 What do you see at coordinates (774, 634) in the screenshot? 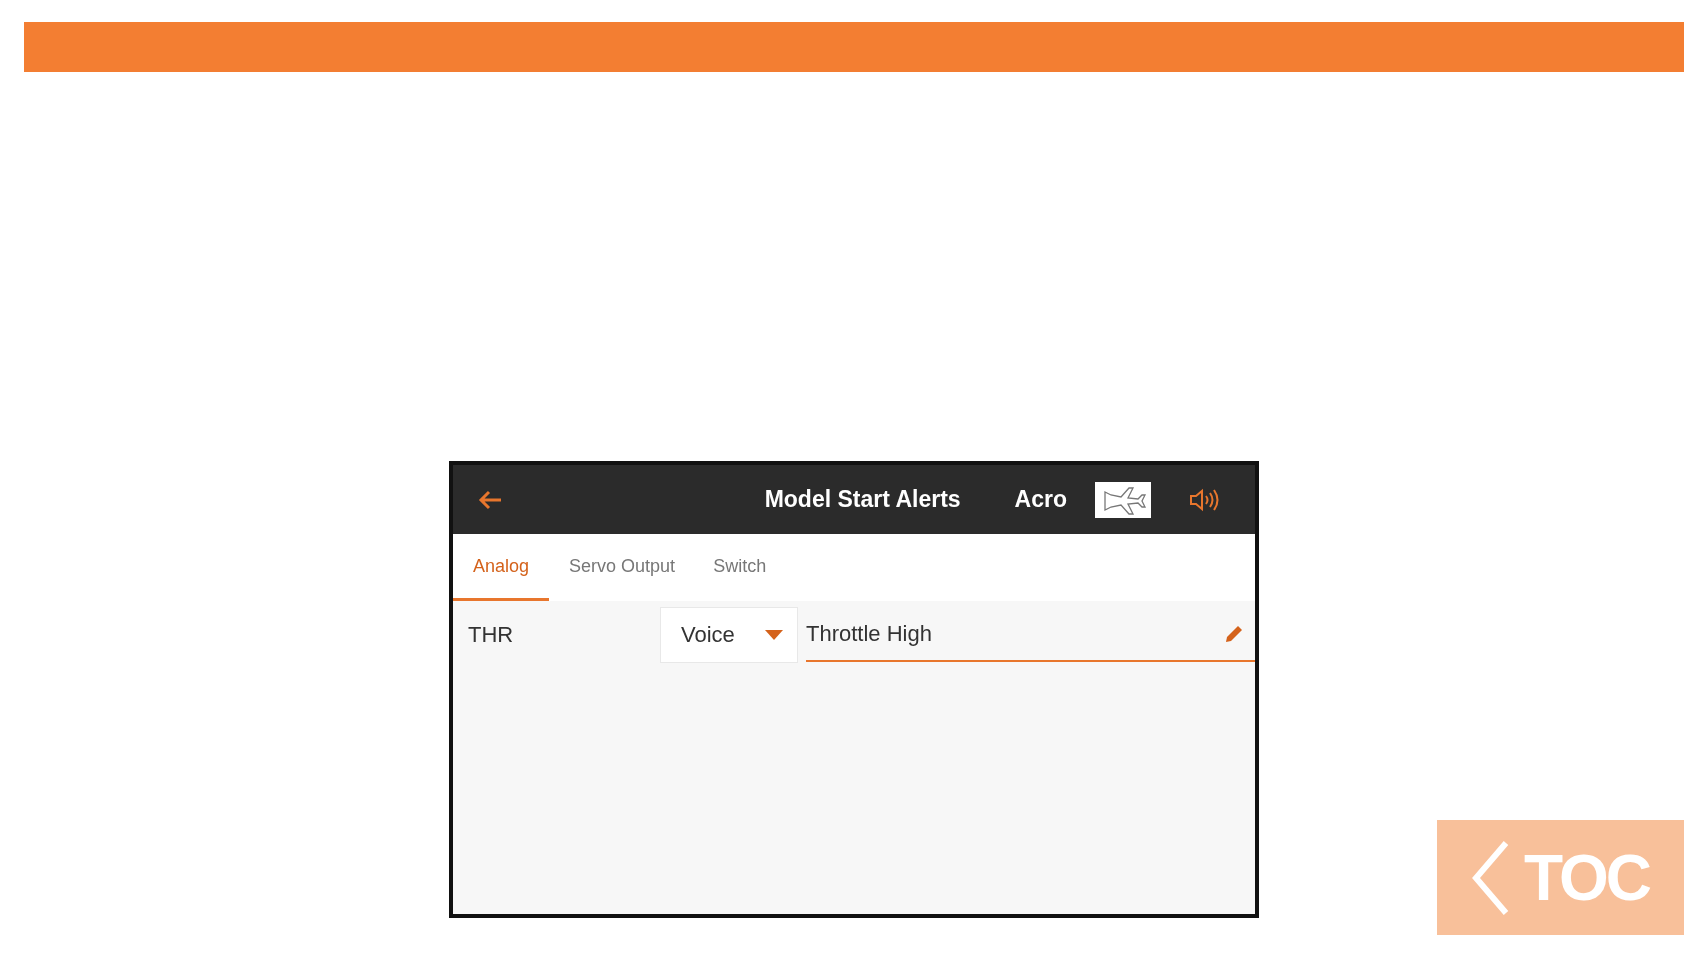
I see `caret-icon` at bounding box center [774, 634].